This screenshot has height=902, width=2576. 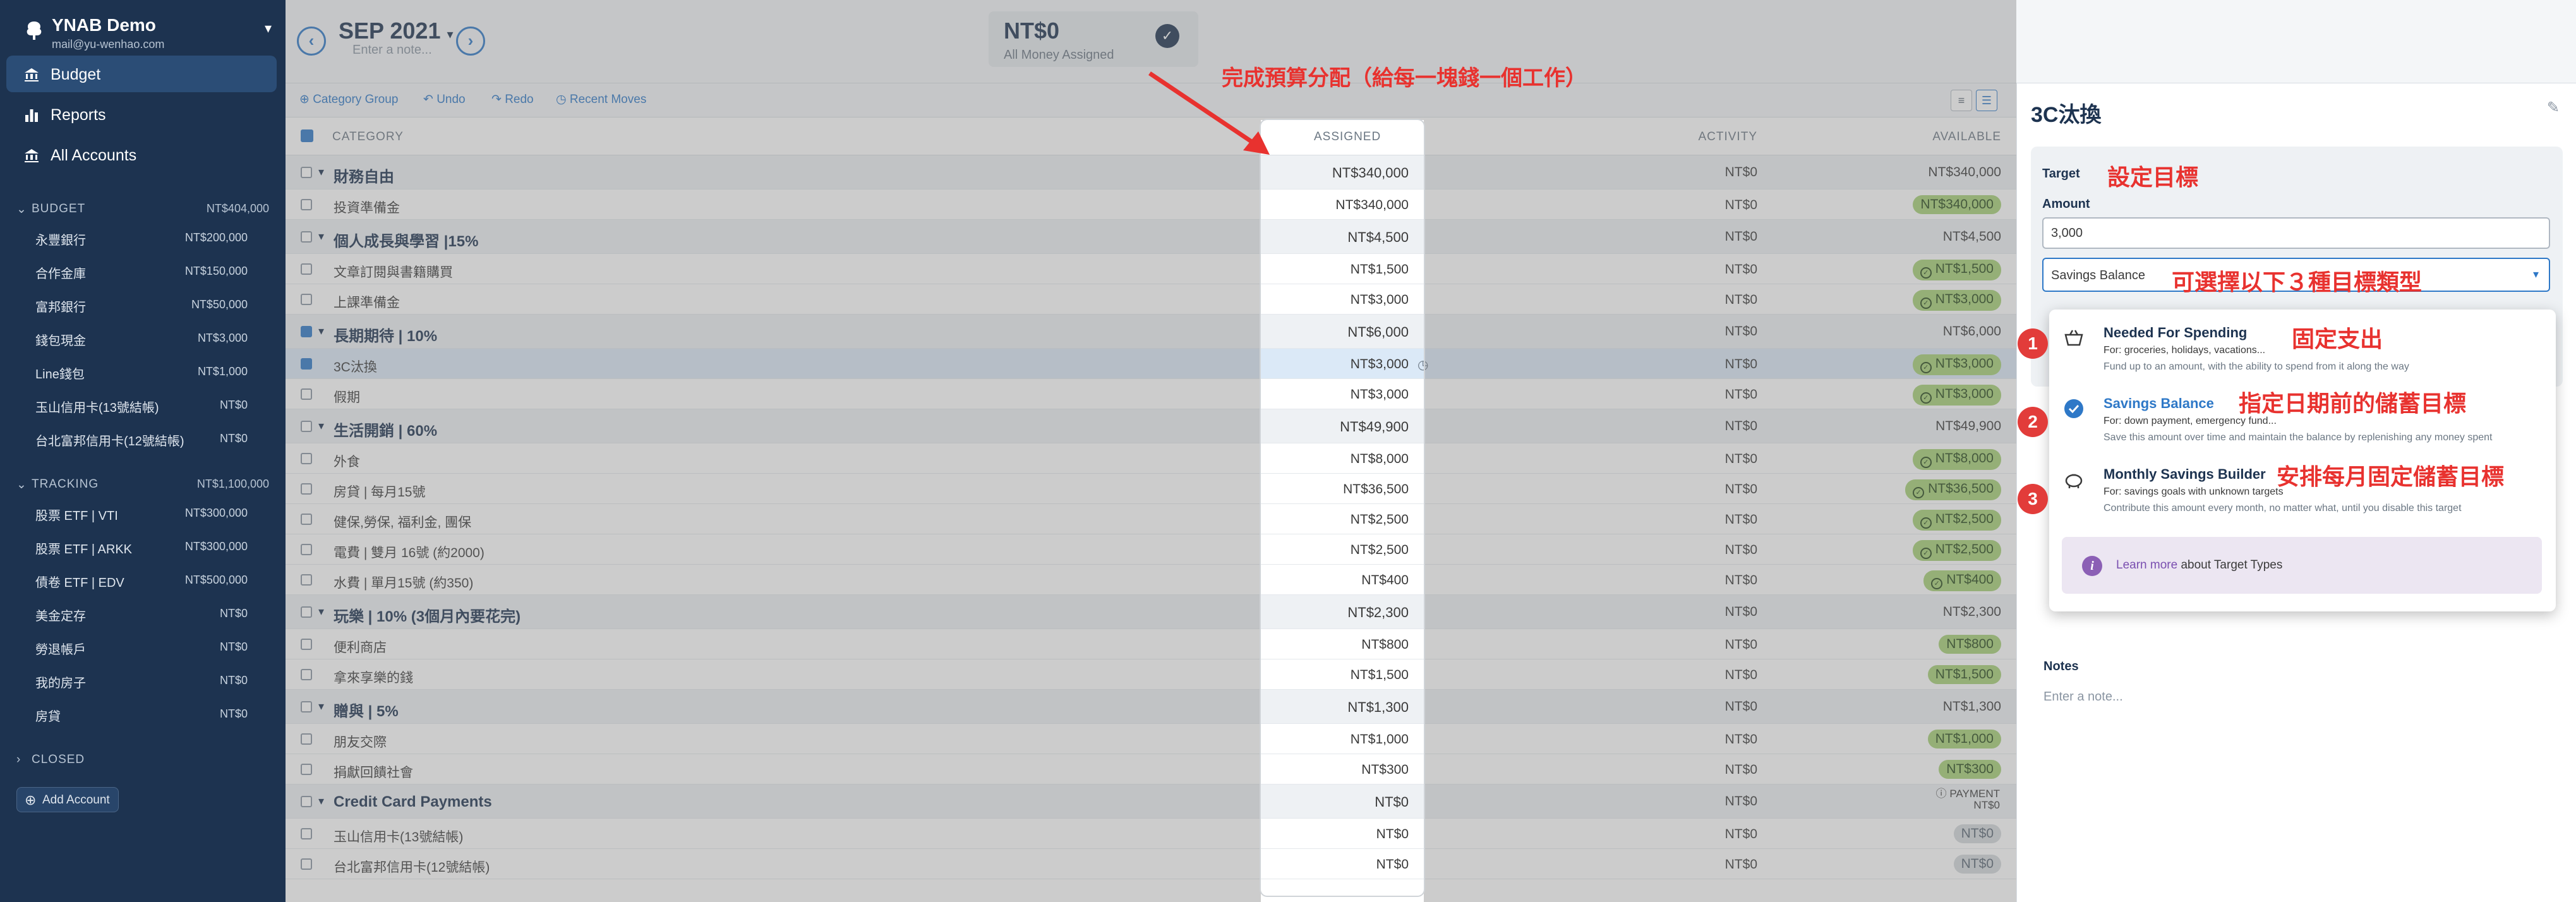 I want to click on dim-overlay, so click(x=1342, y=60).